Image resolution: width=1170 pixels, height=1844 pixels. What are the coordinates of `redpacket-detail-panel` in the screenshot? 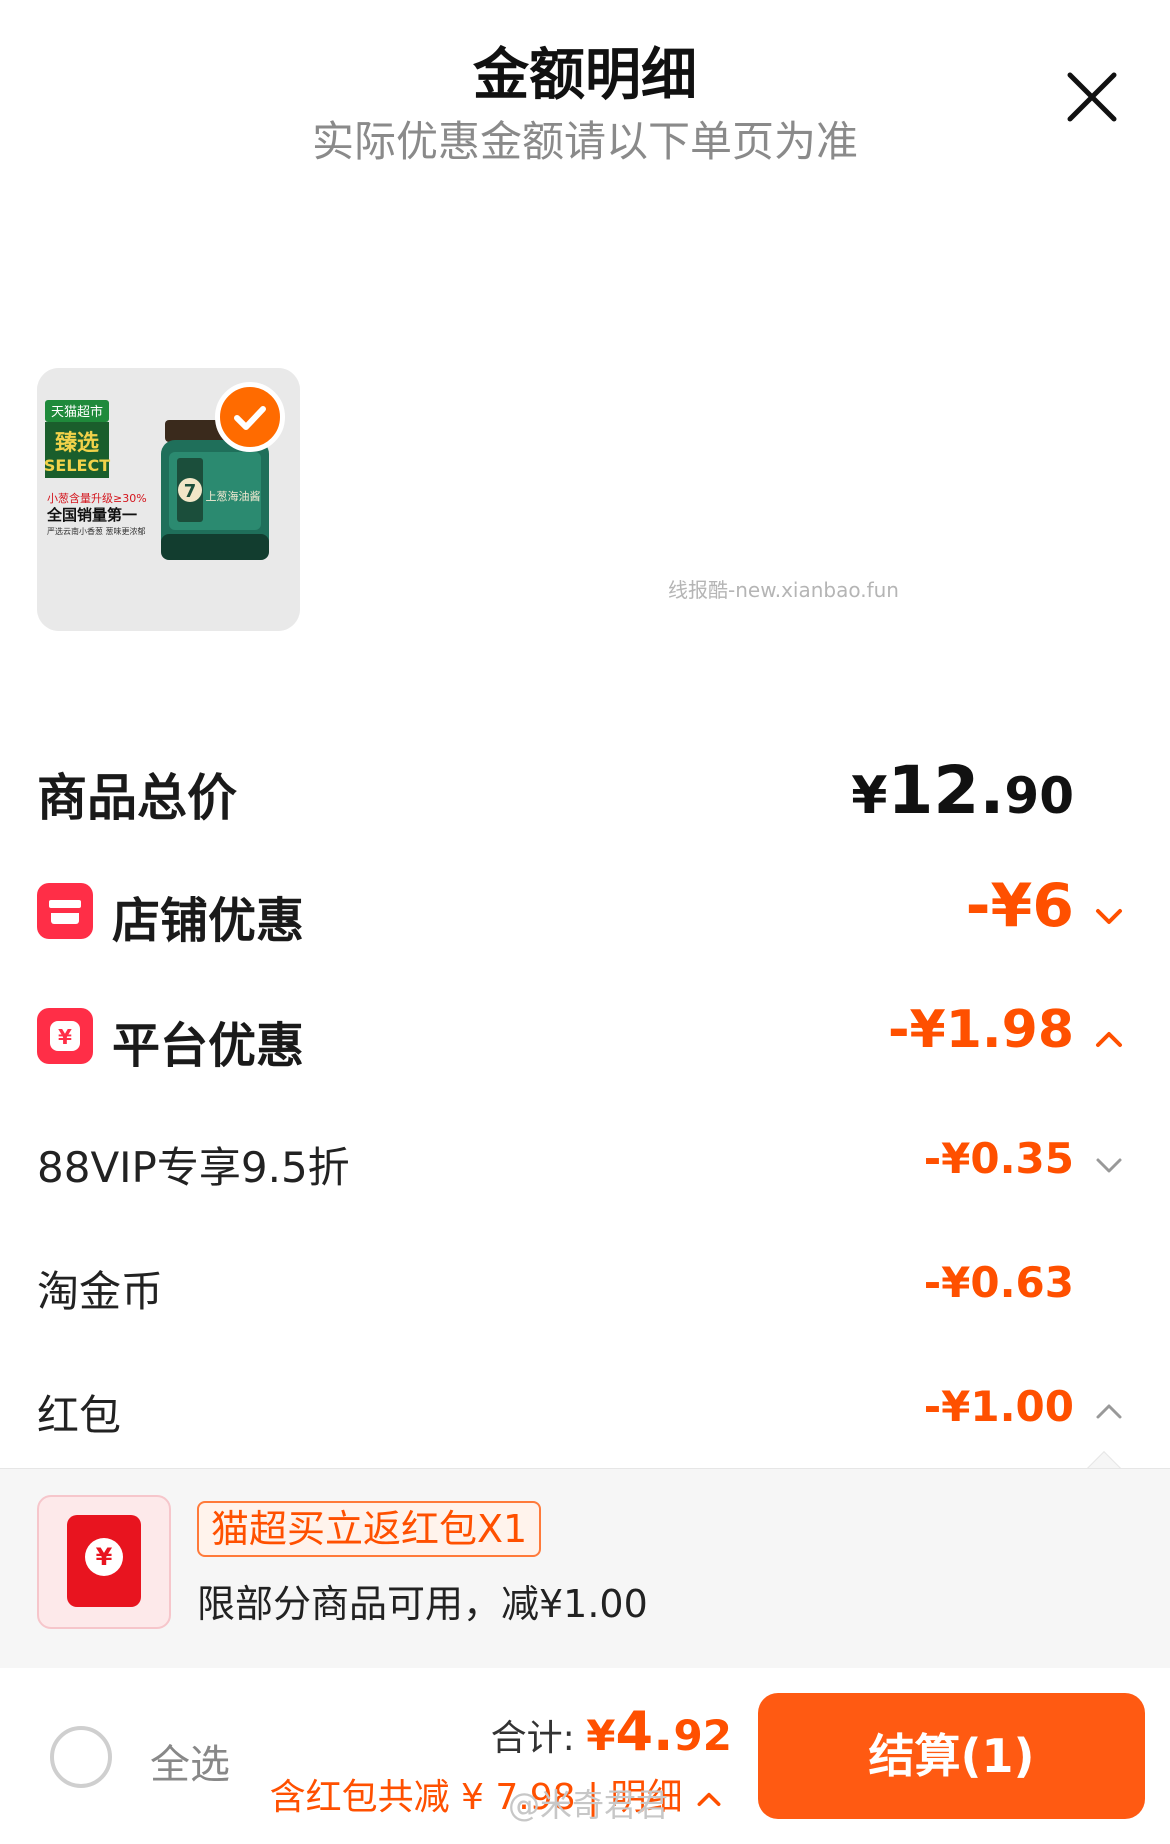 It's located at (585, 1568).